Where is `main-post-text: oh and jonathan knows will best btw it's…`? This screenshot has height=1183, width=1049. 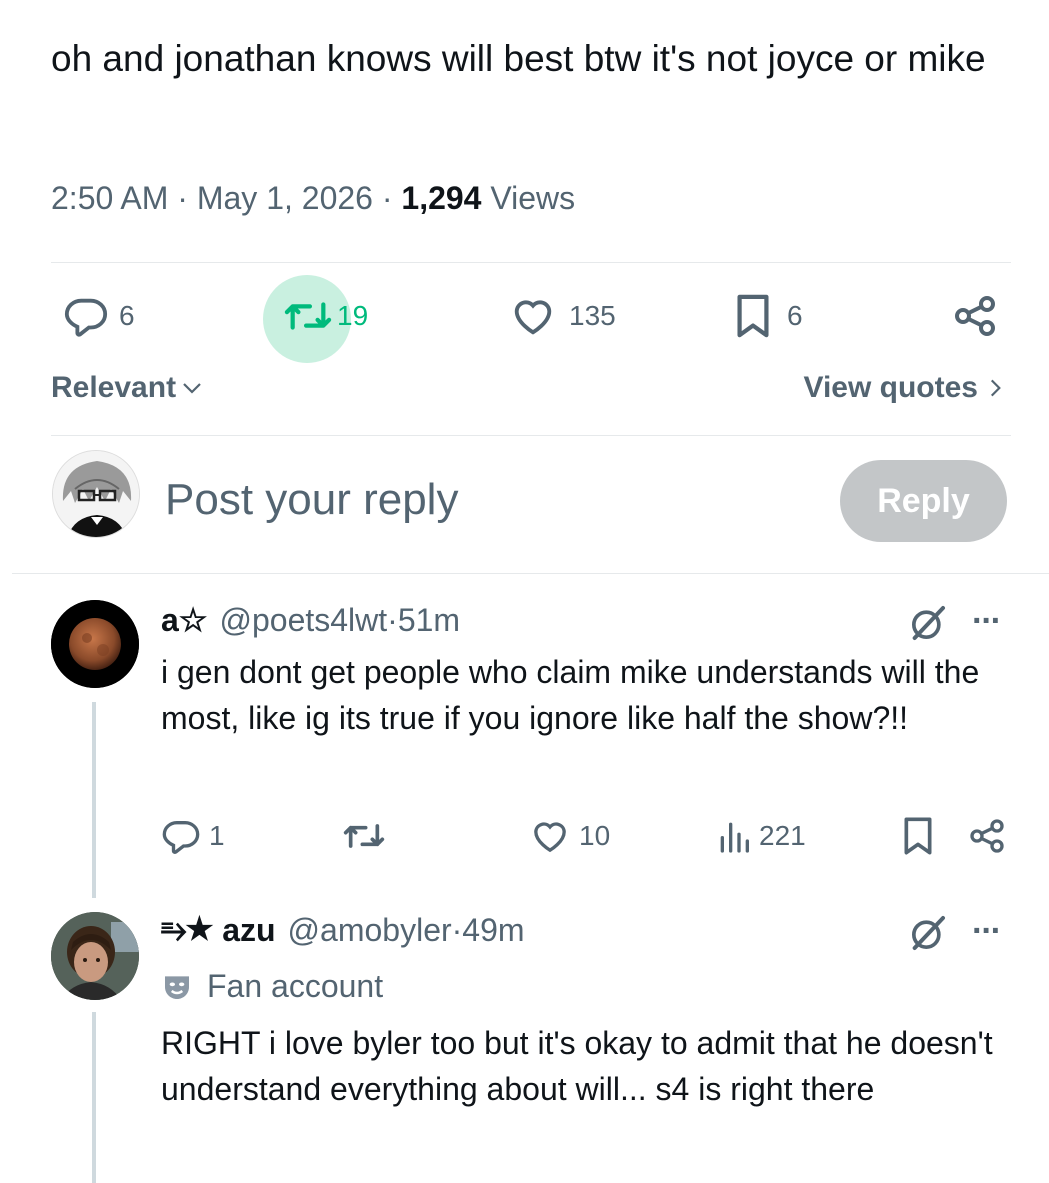 main-post-text: oh and jonathan knows will best btw it's… is located at coordinates (518, 58).